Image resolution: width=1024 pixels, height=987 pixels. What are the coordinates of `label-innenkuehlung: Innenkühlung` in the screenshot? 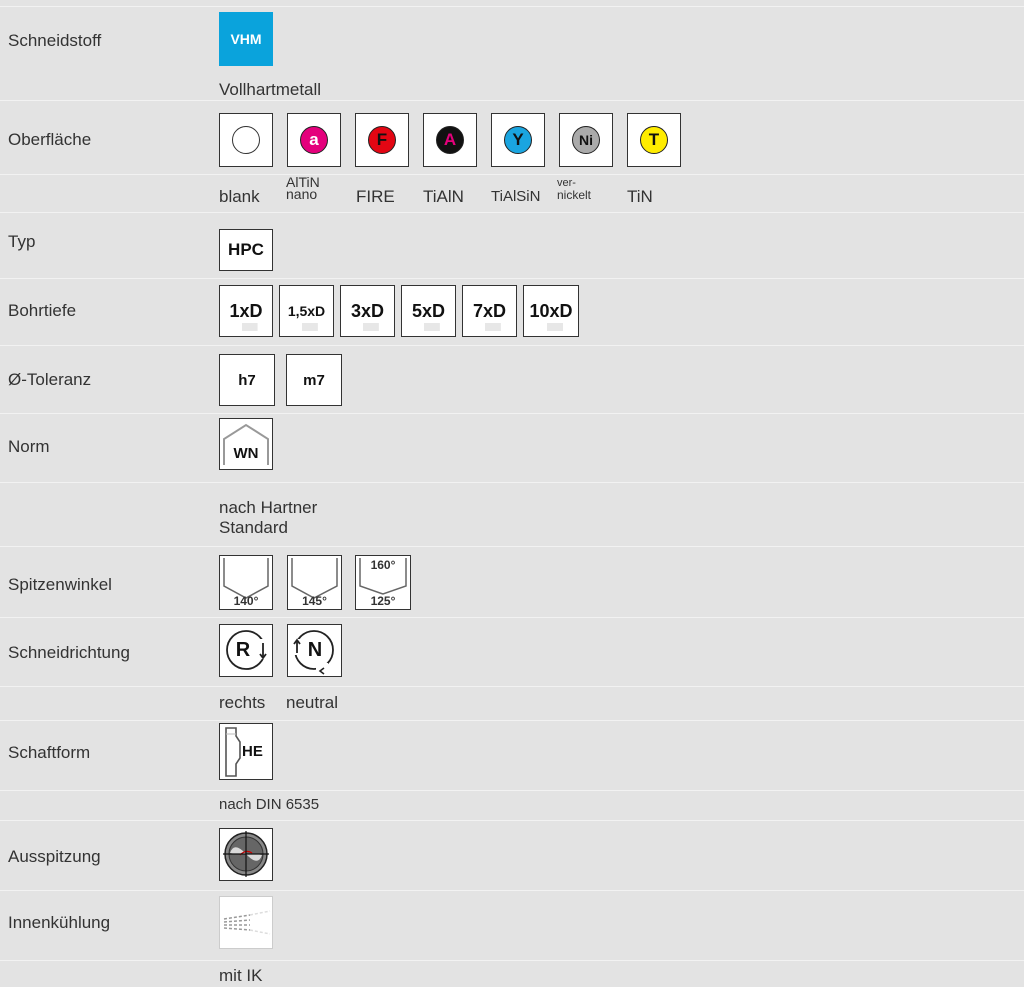 It's located at (59, 922).